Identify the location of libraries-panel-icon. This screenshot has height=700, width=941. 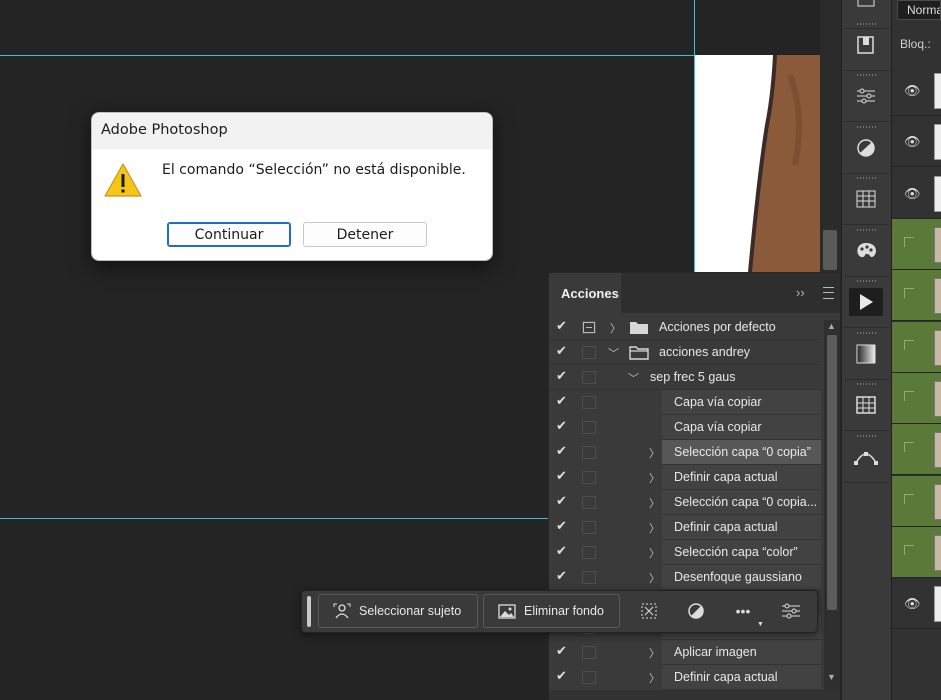
(866, 45).